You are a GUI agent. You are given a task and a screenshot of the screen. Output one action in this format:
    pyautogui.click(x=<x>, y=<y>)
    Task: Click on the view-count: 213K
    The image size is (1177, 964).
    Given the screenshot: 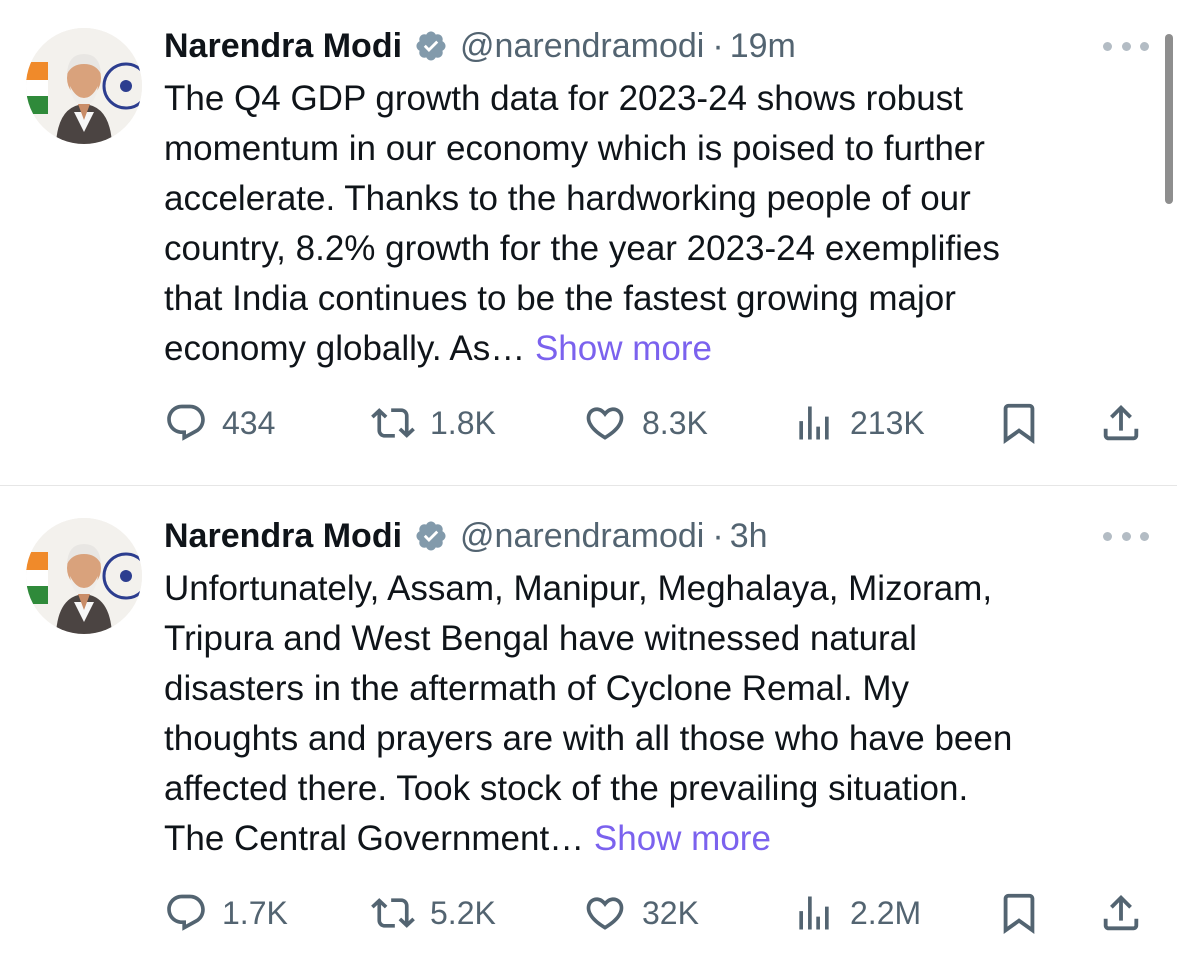 What is the action you would take?
    pyautogui.click(x=887, y=422)
    